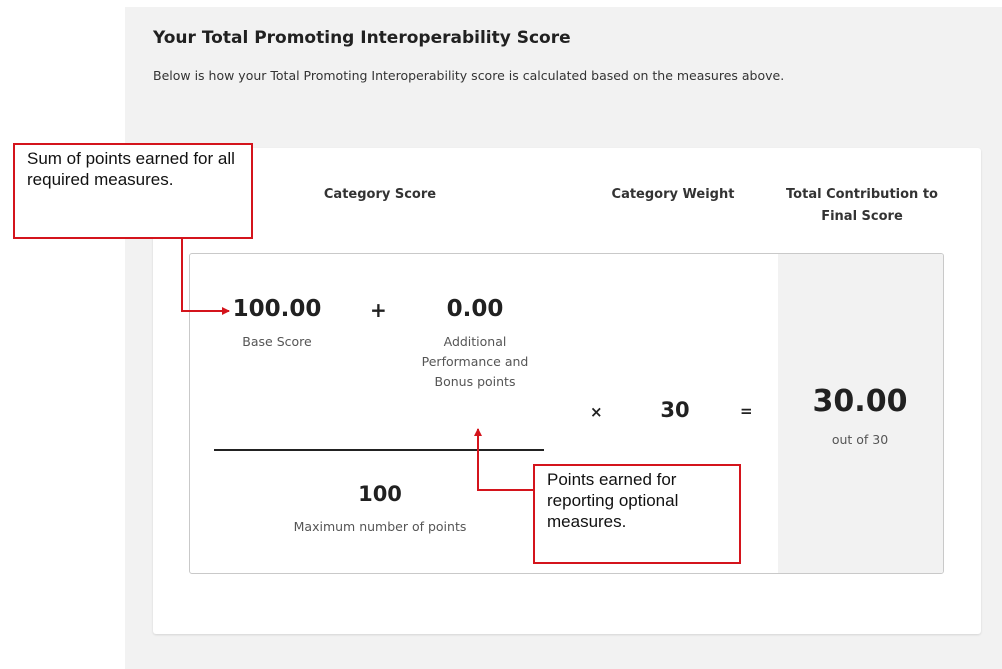  What do you see at coordinates (357, 364) in the screenshot?
I see `annotation-arrows` at bounding box center [357, 364].